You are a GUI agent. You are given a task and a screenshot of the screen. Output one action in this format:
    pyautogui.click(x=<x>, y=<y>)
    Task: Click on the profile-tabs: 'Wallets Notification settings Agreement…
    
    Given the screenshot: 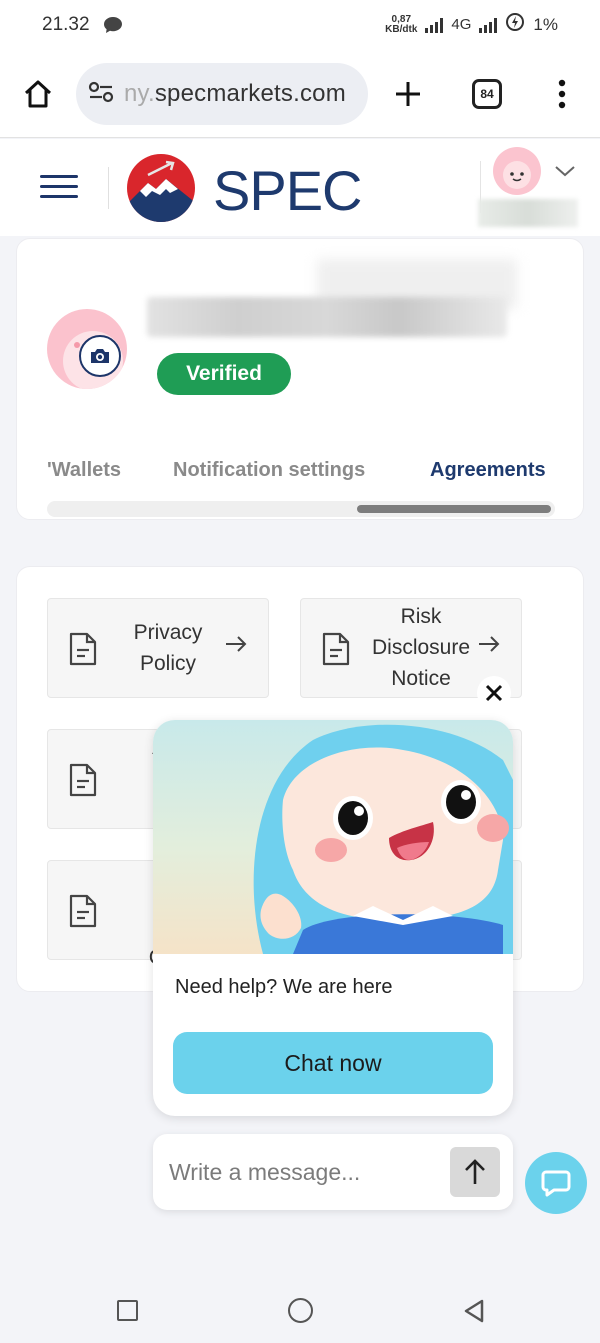 What is the action you would take?
    pyautogui.click(x=307, y=474)
    